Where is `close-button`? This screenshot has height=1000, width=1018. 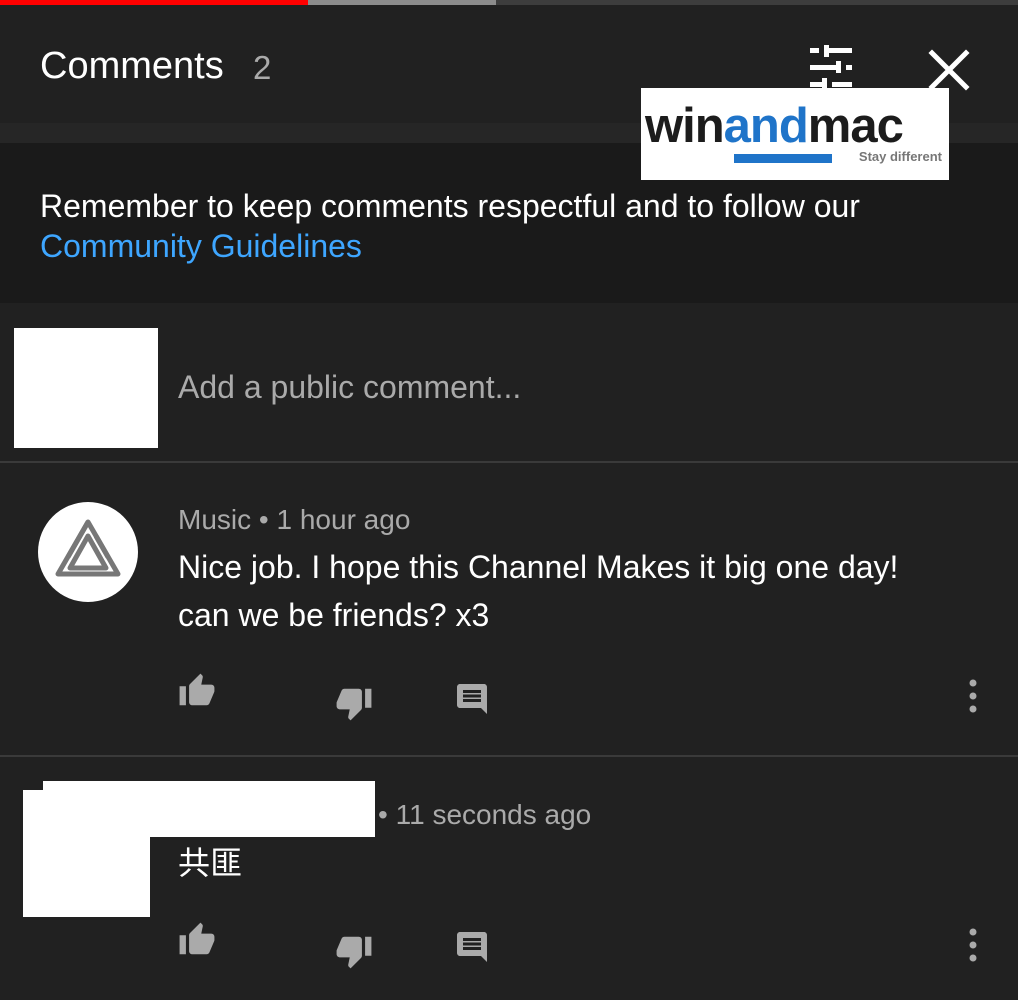 close-button is located at coordinates (949, 70).